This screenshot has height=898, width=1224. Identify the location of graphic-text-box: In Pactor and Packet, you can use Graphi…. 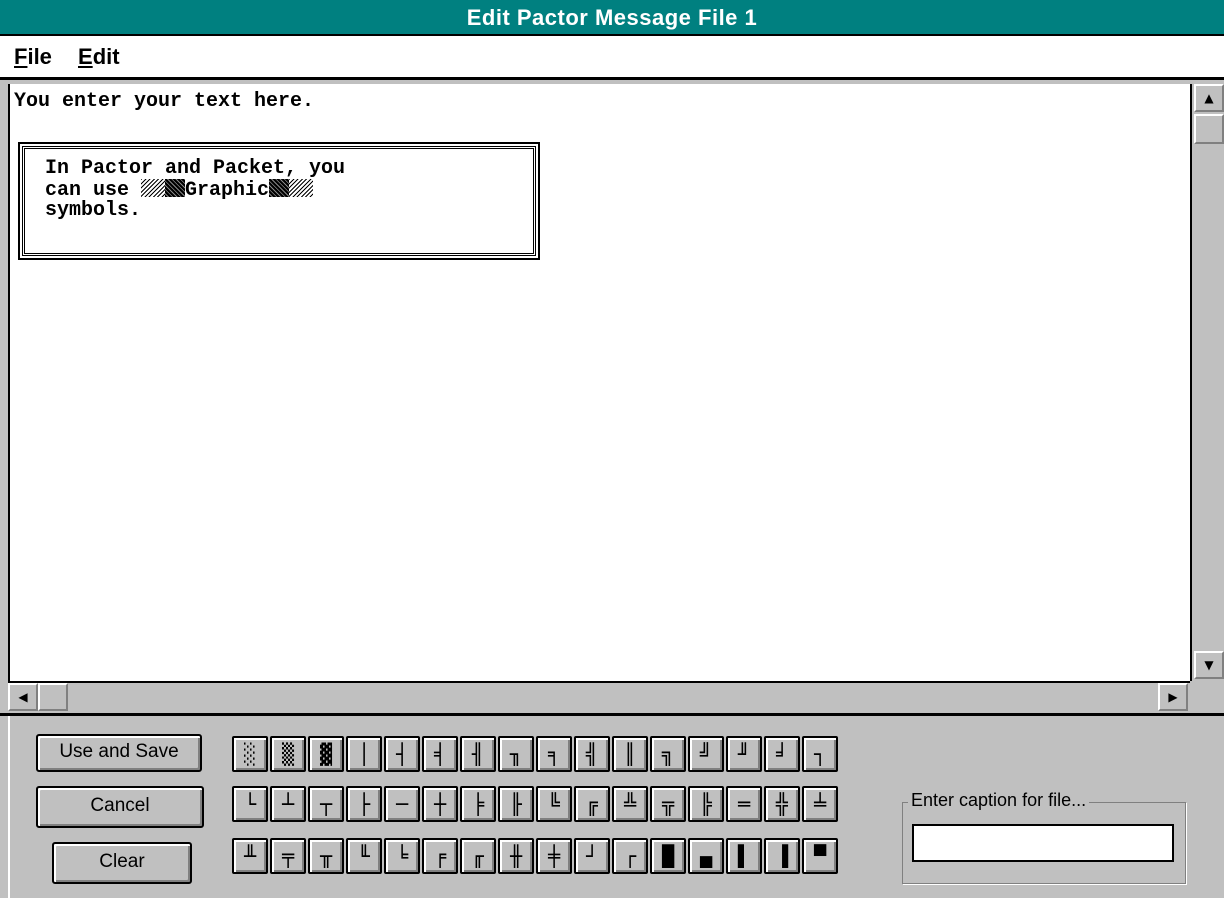
(279, 201).